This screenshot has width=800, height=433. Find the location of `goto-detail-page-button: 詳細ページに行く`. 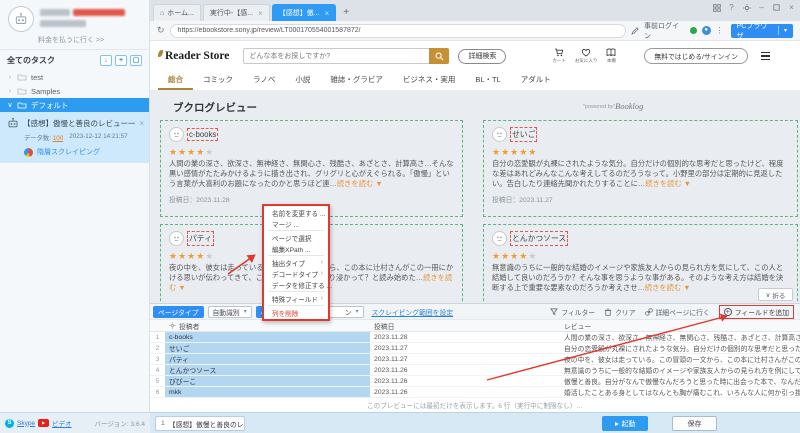

goto-detail-page-button: 詳細ページに行く is located at coordinates (677, 312).